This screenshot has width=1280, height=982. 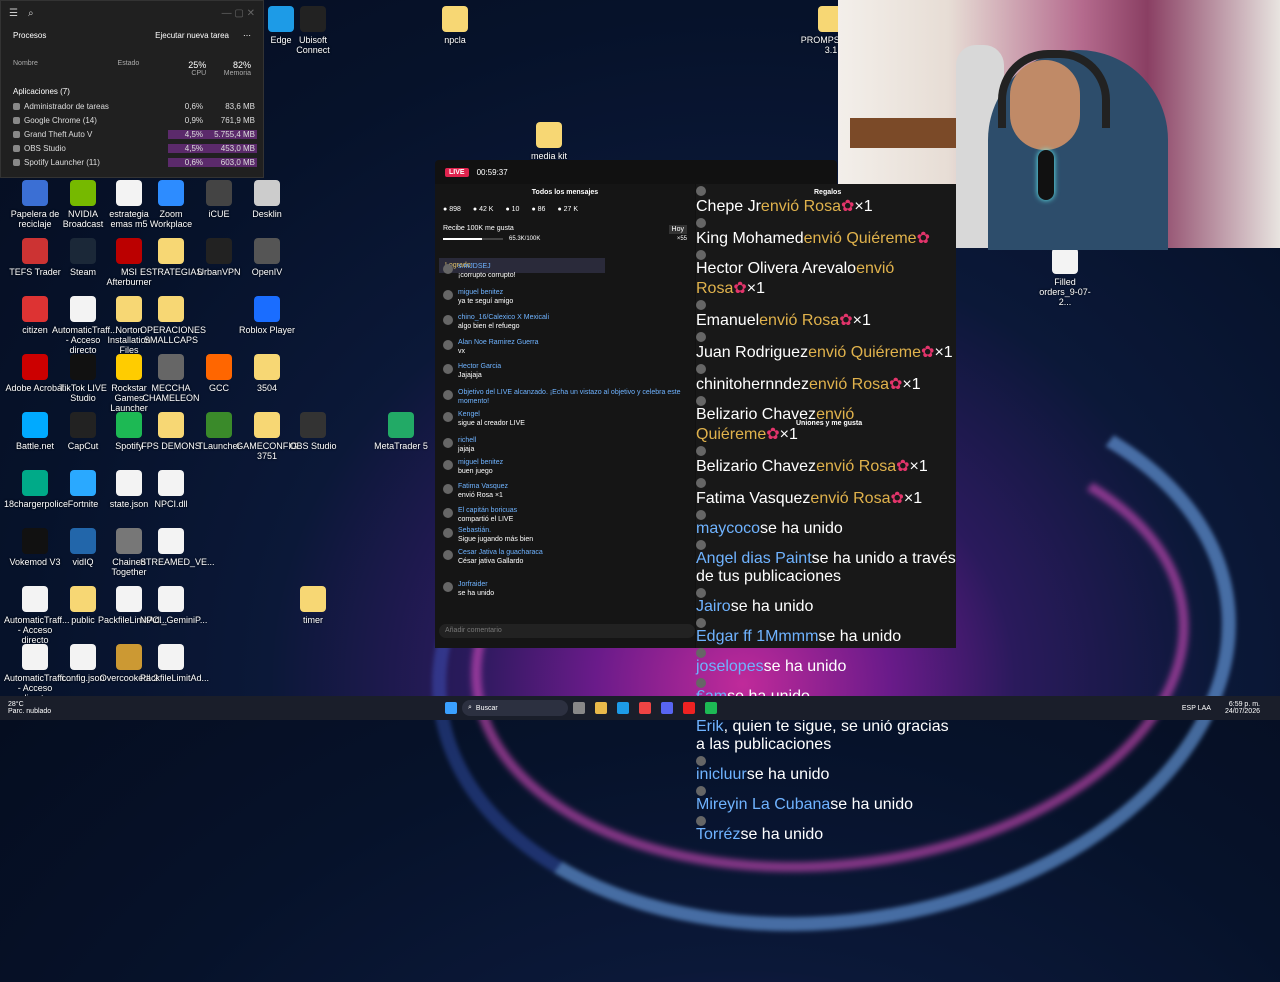 I want to click on col-status: Estado, so click(x=146, y=68).